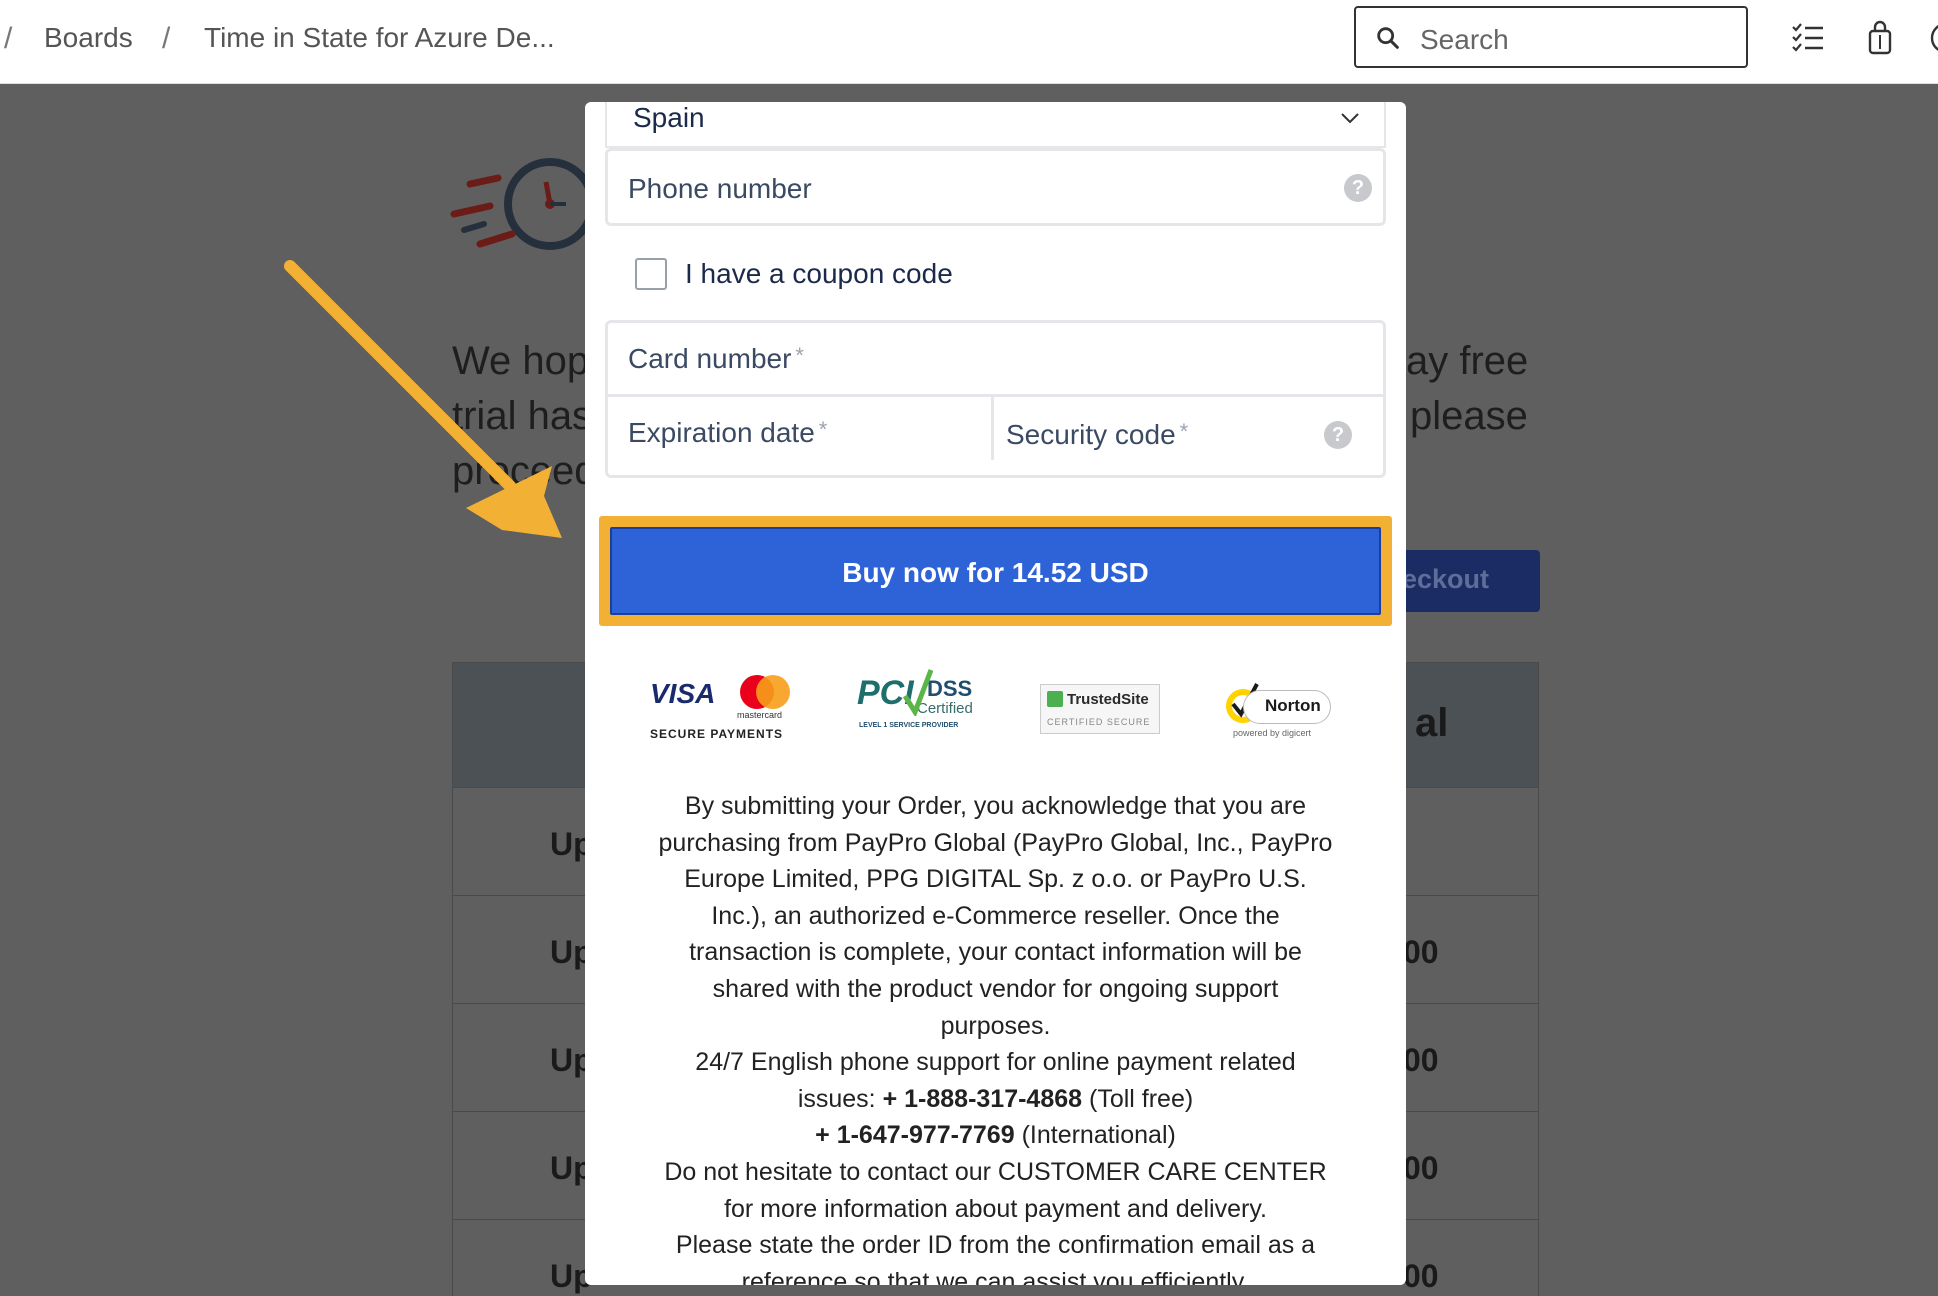 Image resolution: width=1938 pixels, height=1296 pixels. Describe the element at coordinates (765, 692) in the screenshot. I see `mastercard-logo-icon` at that location.